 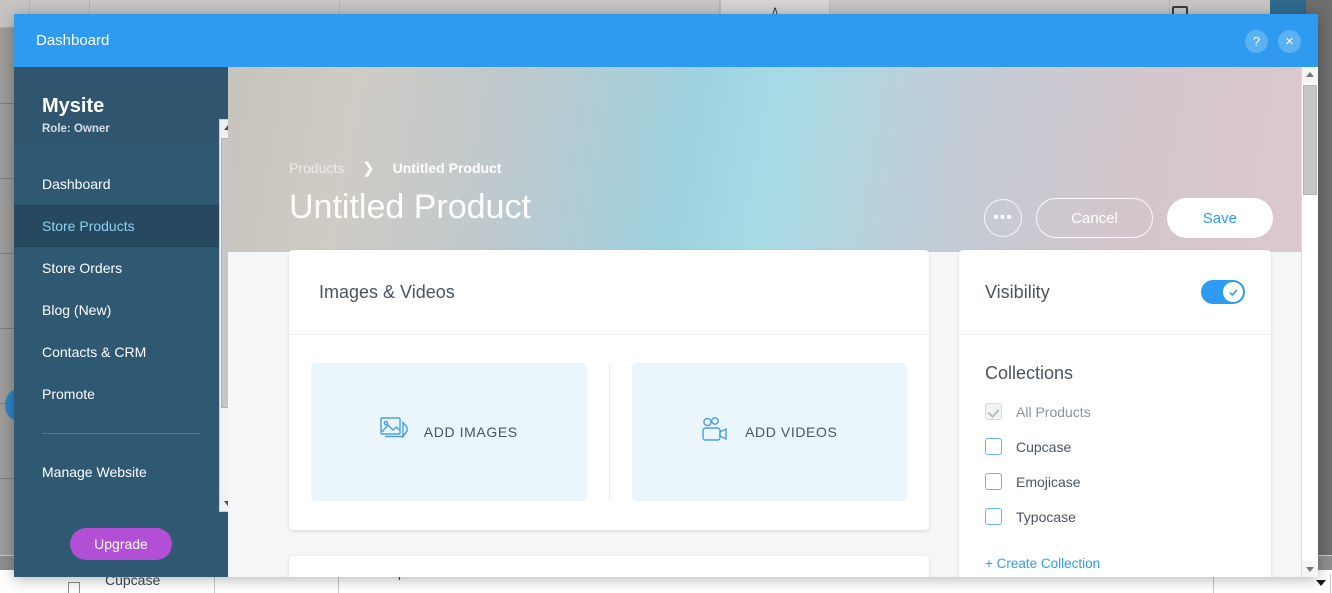 What do you see at coordinates (368, 168) in the screenshot?
I see `chevron-right-icon: ❯` at bounding box center [368, 168].